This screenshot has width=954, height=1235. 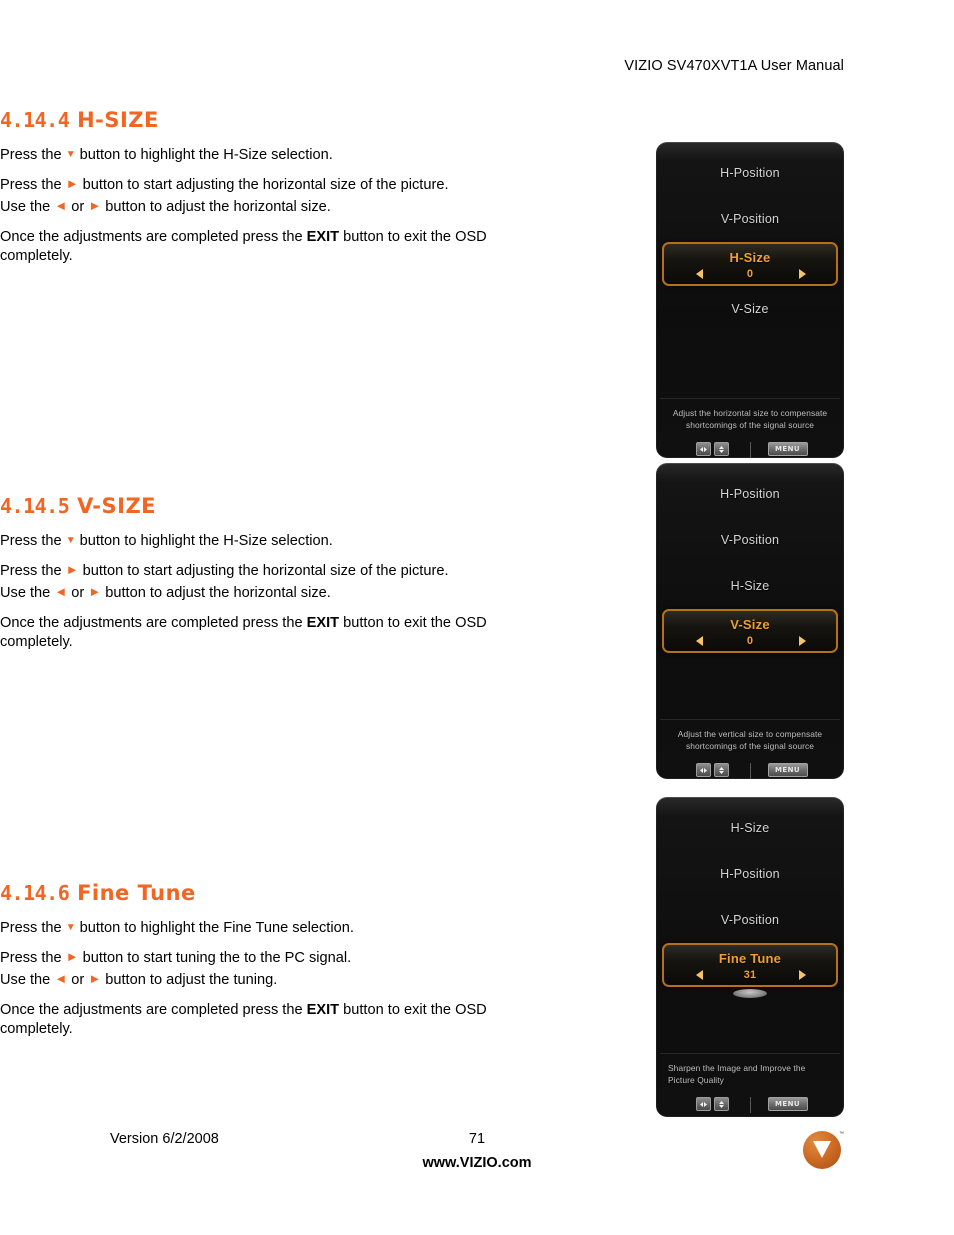 I want to click on slider-thumb, so click(x=750, y=993).